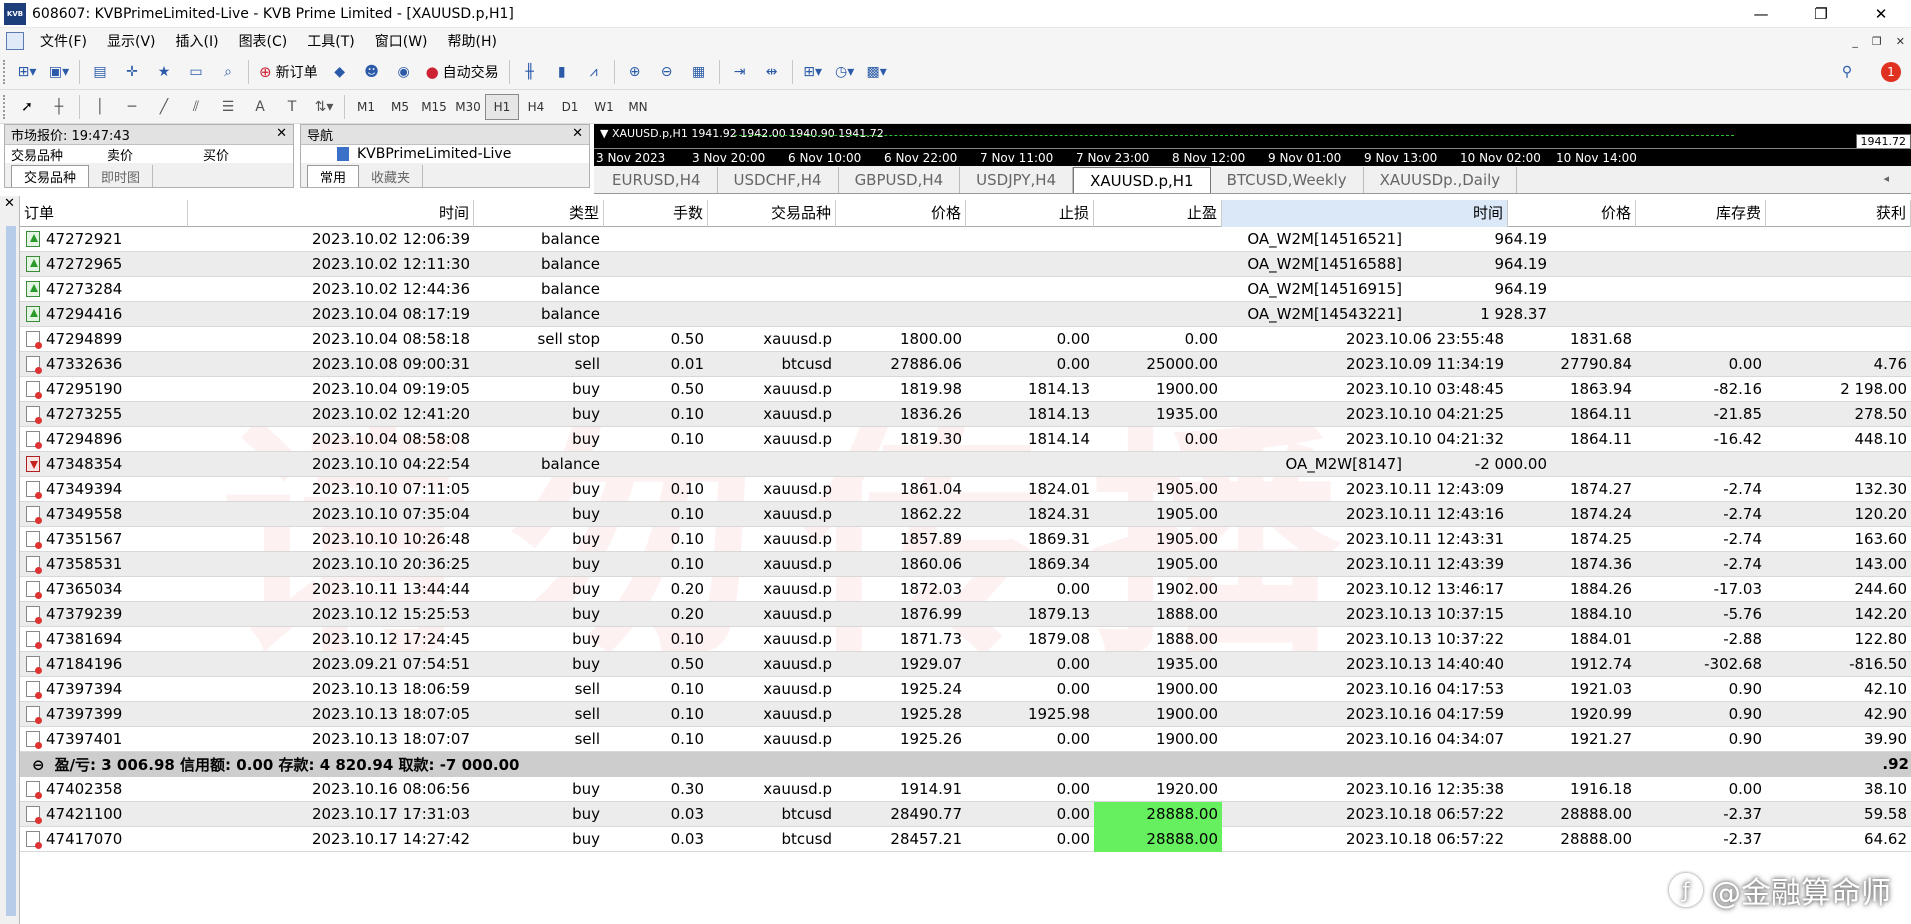 Image resolution: width=1911 pixels, height=924 pixels. Describe the element at coordinates (813, 72) in the screenshot. I see `indicators-icon: ⊞▾` at that location.